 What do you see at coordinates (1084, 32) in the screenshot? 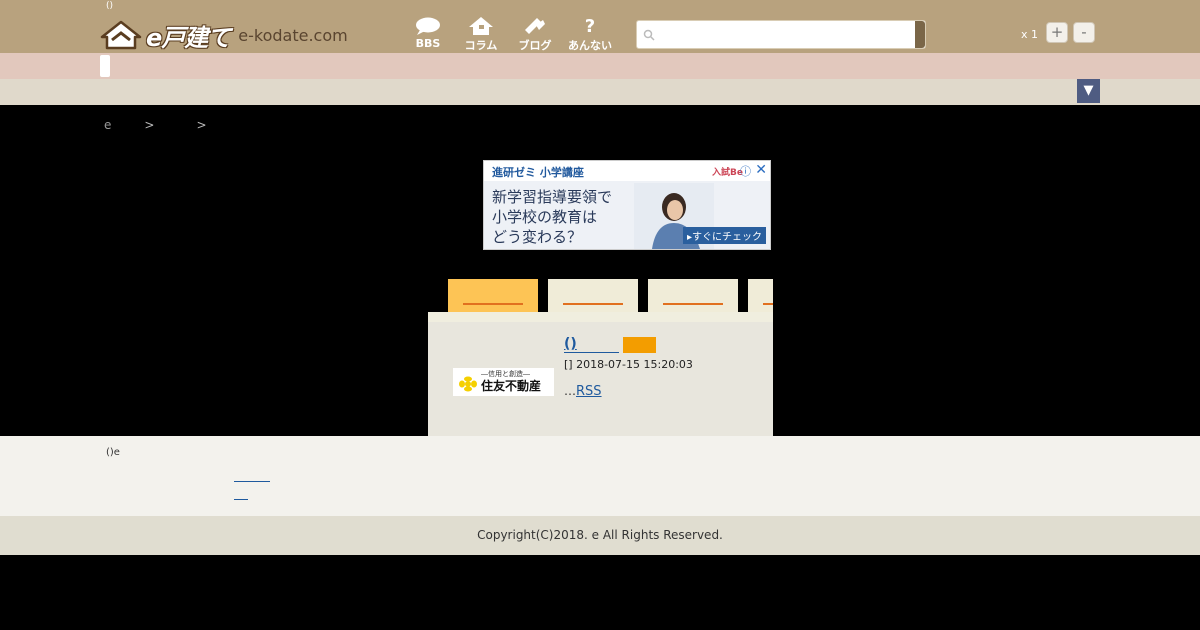
I see `zoom-out-button: -` at bounding box center [1084, 32].